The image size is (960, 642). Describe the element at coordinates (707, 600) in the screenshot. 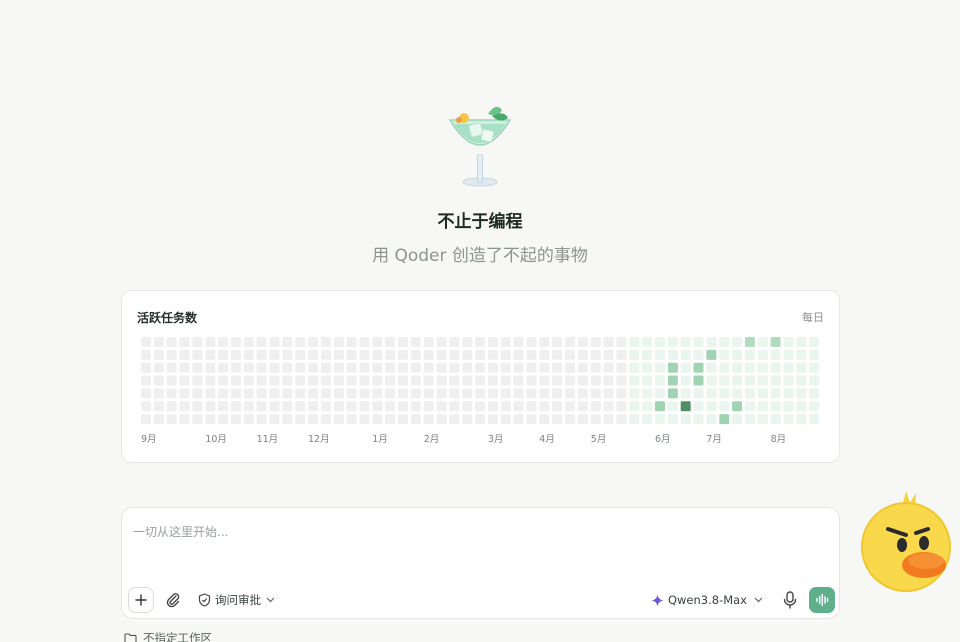

I see `model-select: Qwen3.8-Max` at that location.